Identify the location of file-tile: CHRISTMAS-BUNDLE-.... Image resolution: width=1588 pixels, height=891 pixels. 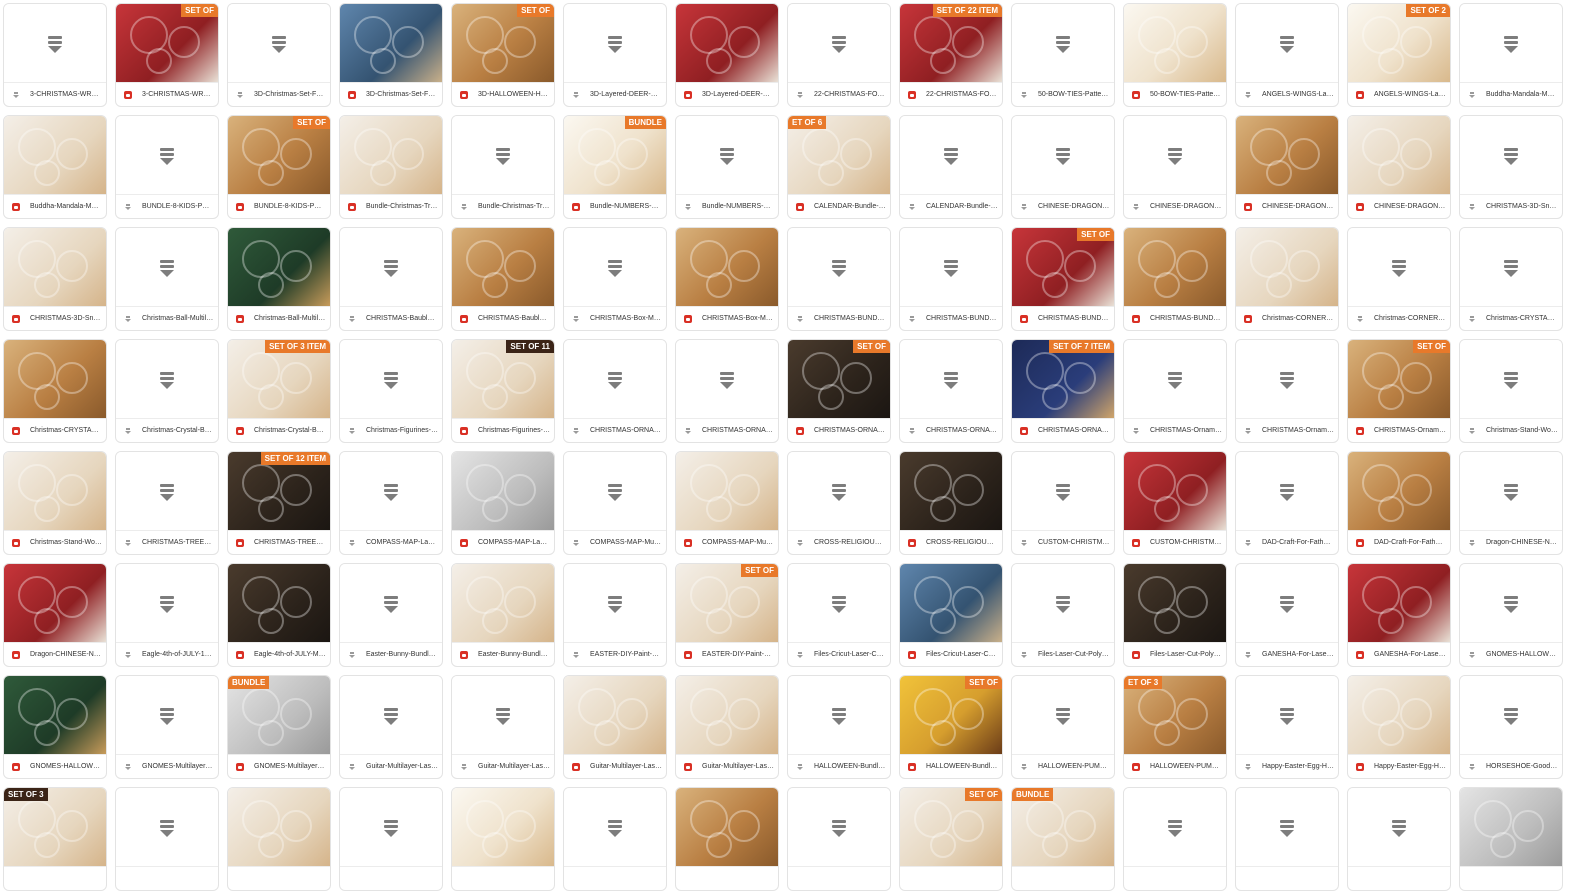
(951, 279).